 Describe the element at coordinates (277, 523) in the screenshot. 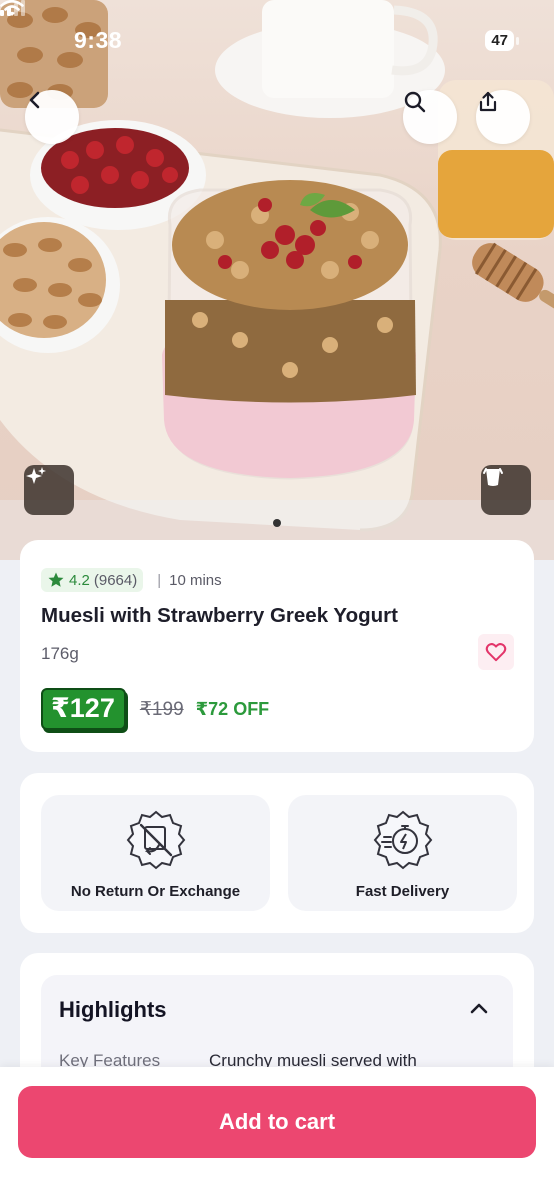

I see `carousel-dot-active` at that location.